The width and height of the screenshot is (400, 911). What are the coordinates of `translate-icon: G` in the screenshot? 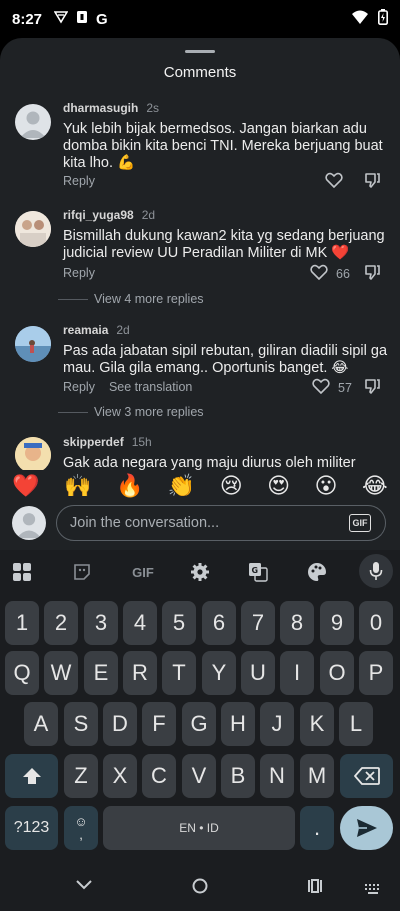 It's located at (258, 572).